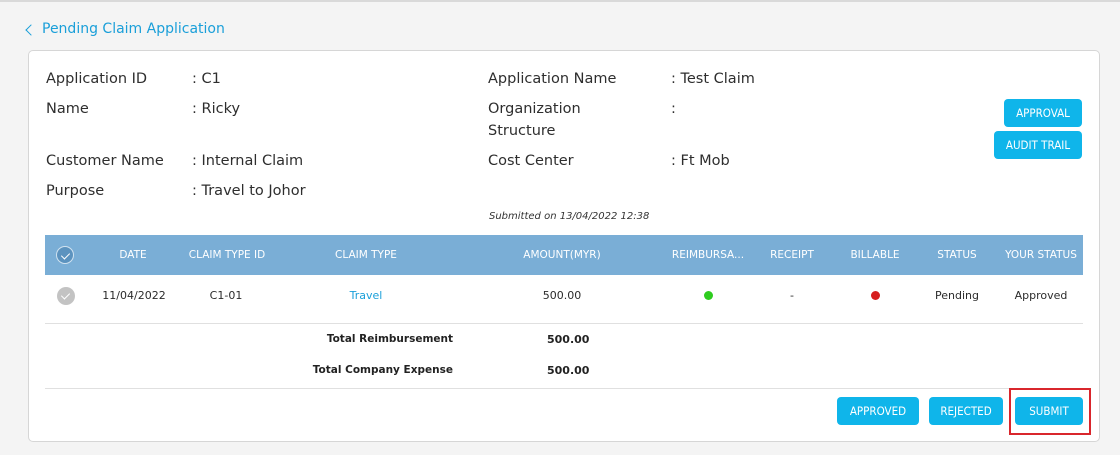 The height and width of the screenshot is (455, 1120). What do you see at coordinates (65, 255) in the screenshot?
I see `select-all-checkbox` at bounding box center [65, 255].